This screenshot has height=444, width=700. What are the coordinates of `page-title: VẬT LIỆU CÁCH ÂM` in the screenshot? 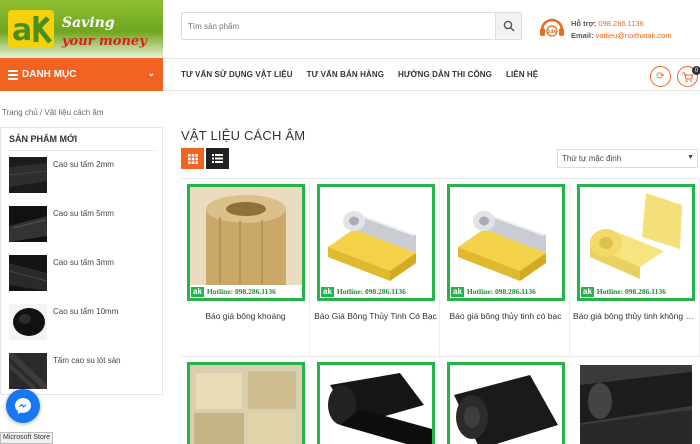 It's located at (243, 135).